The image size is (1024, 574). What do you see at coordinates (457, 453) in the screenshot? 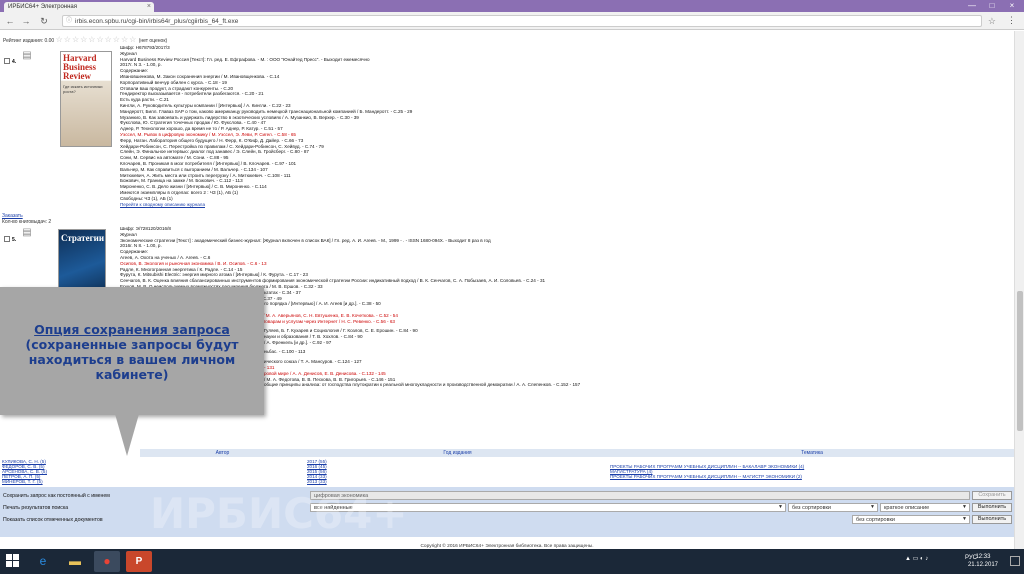
I see `facet-header-year: Год издания` at bounding box center [457, 453].